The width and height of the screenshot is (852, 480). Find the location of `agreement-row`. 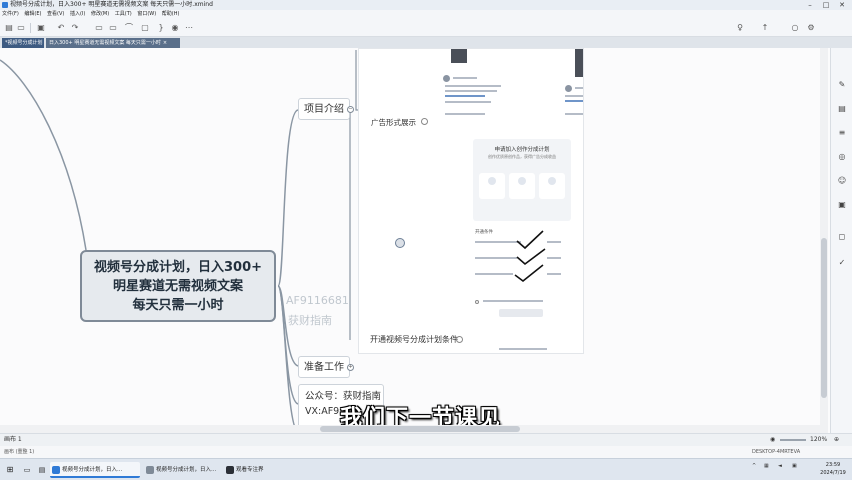

agreement-row is located at coordinates (478, 301).